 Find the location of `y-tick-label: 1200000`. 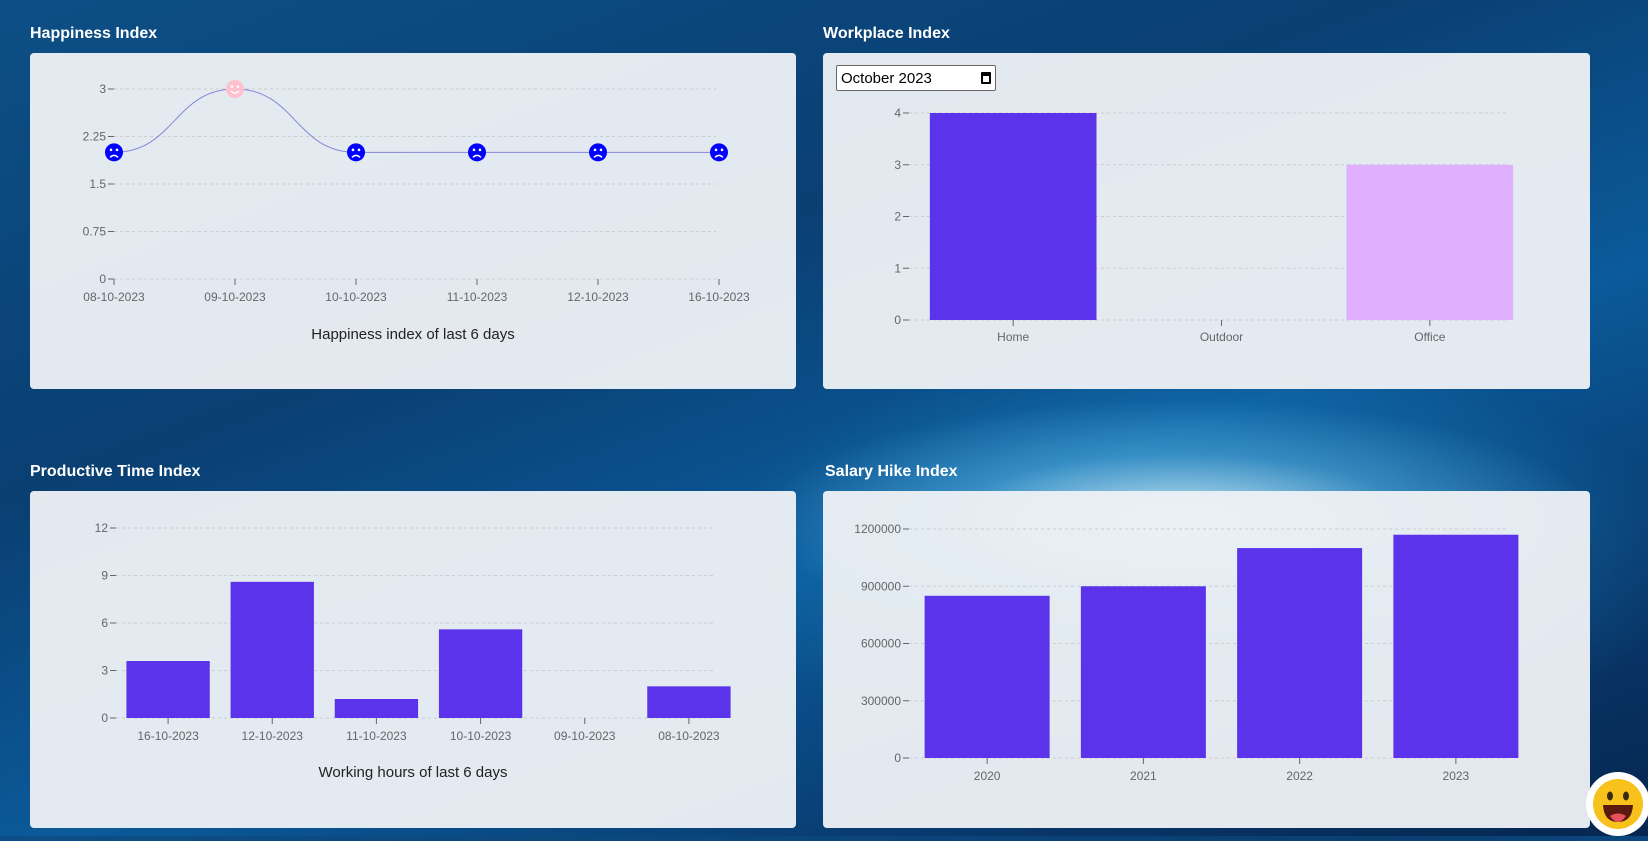

y-tick-label: 1200000 is located at coordinates (877, 529).